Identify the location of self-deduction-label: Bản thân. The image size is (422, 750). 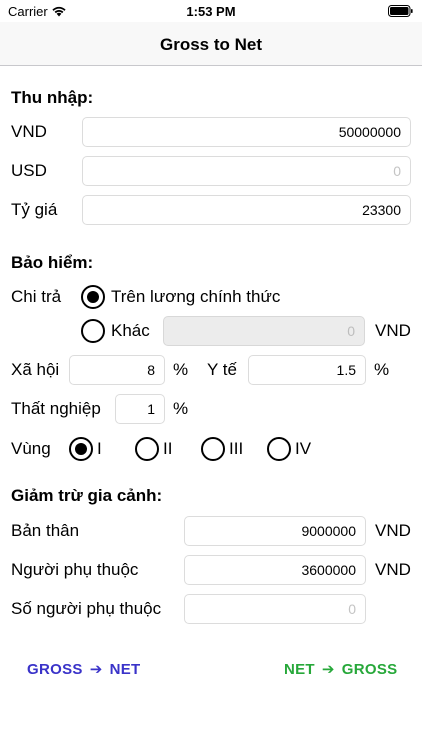
(45, 530).